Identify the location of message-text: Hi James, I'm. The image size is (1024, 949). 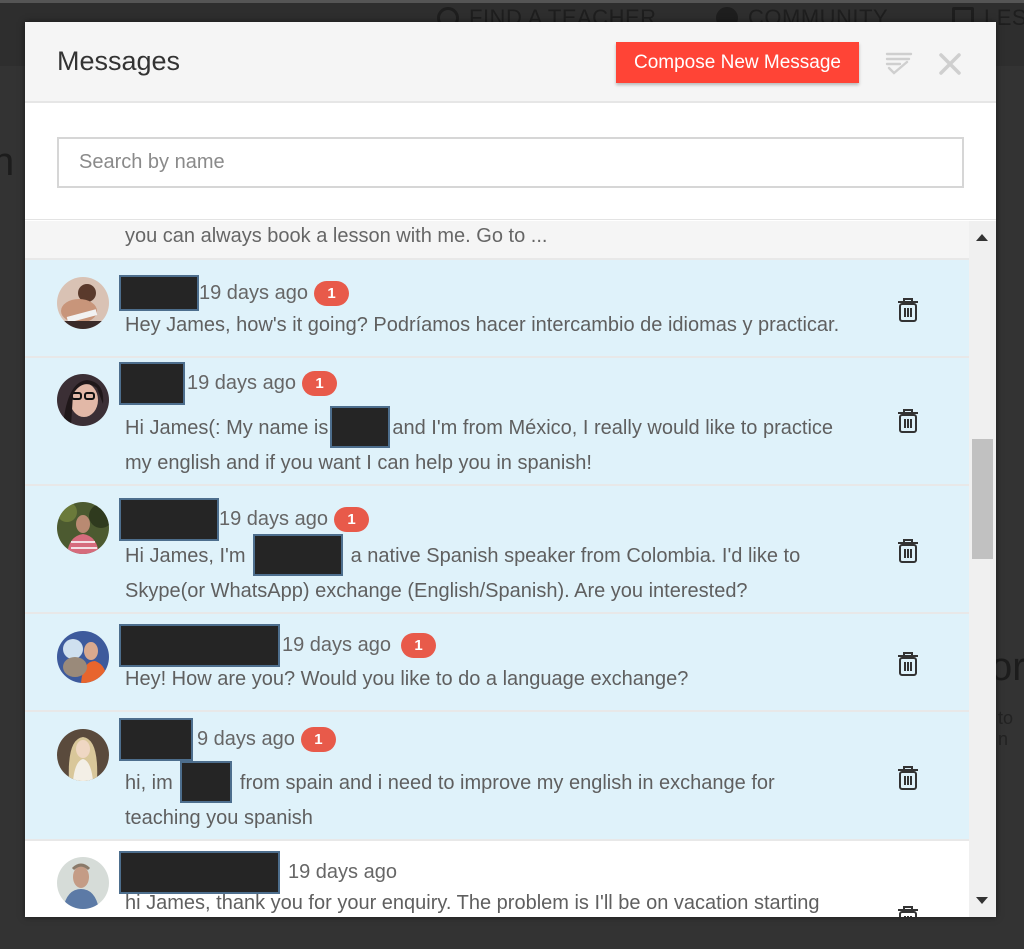
(185, 556).